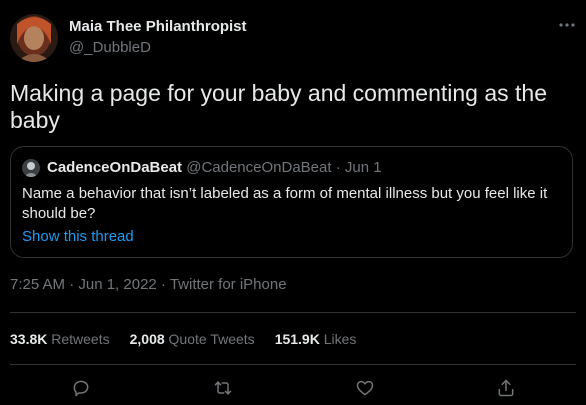 The width and height of the screenshot is (586, 405). I want to click on likes-label: Likes, so click(340, 339).